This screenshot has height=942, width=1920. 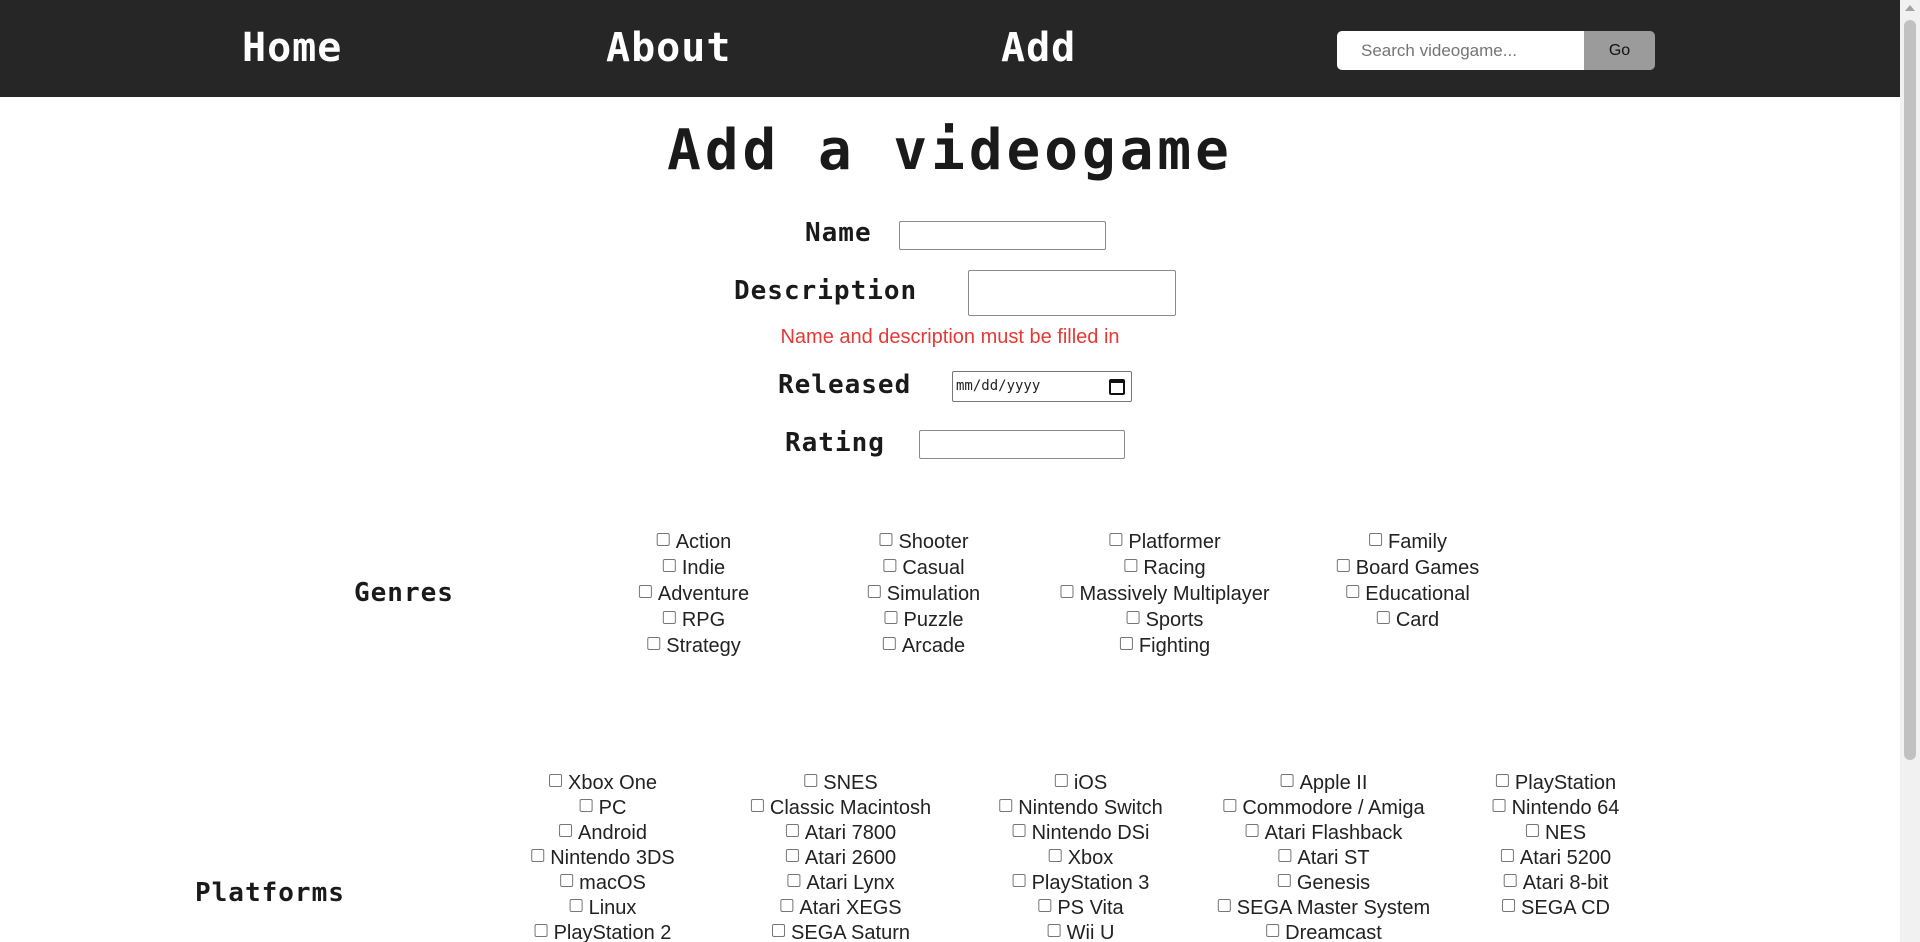 What do you see at coordinates (603, 833) in the screenshot?
I see `platform-option: Android` at bounding box center [603, 833].